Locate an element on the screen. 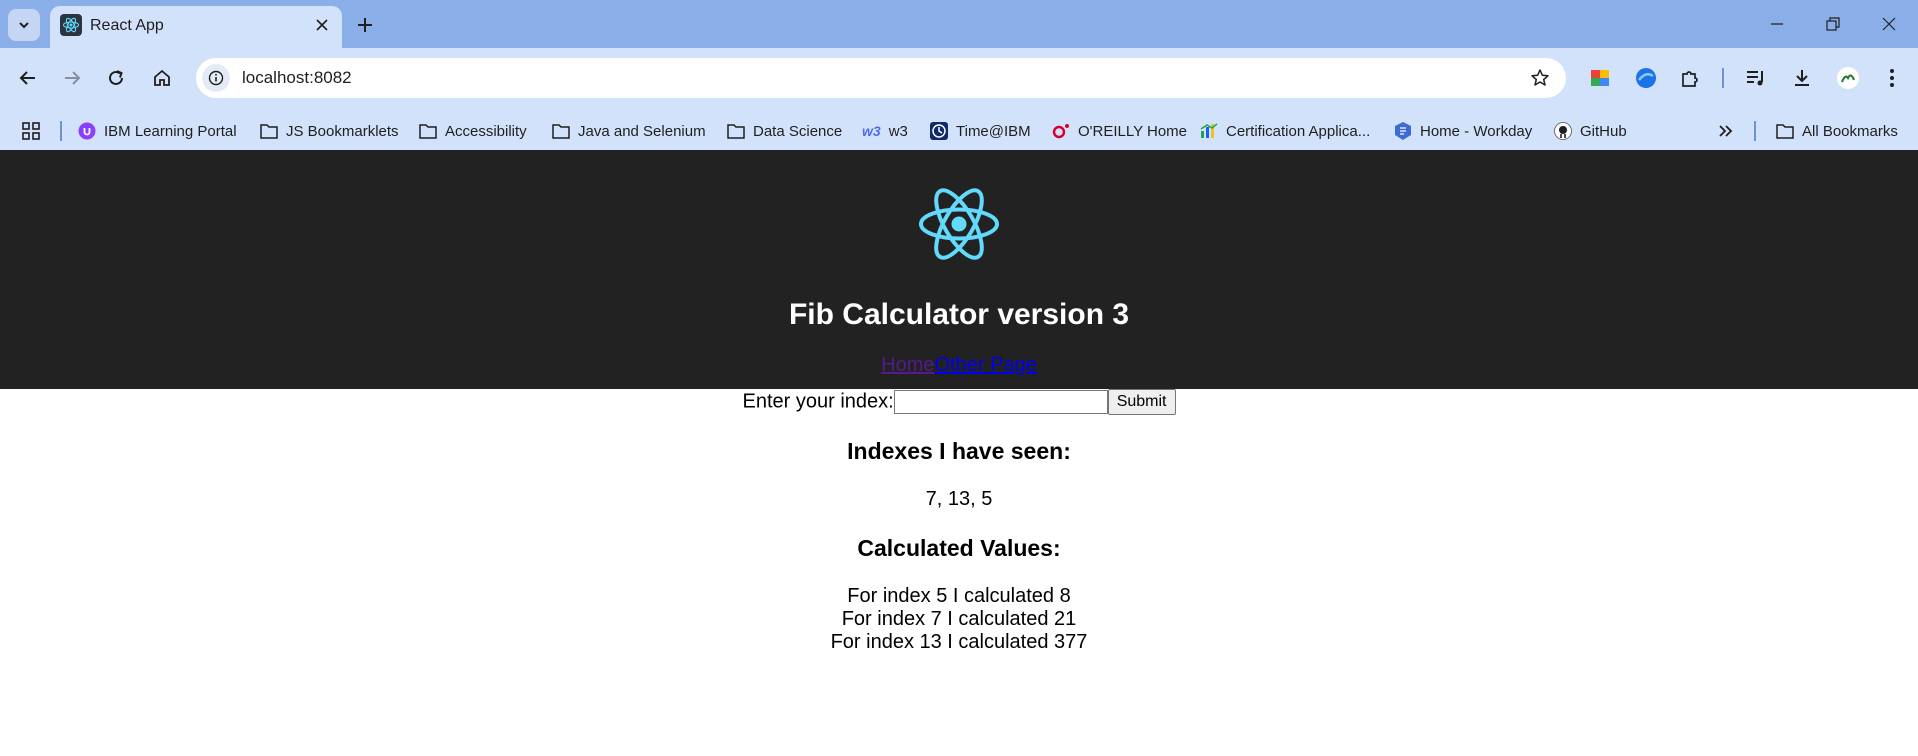  bookmark-w3: w3 w3 is located at coordinates (885, 131).